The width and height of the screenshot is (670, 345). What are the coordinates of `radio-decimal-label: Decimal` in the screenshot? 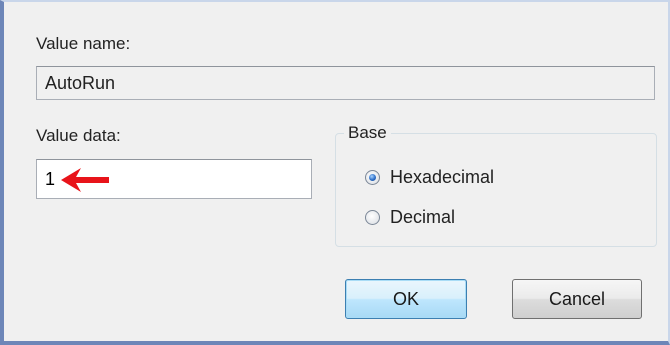 It's located at (423, 217).